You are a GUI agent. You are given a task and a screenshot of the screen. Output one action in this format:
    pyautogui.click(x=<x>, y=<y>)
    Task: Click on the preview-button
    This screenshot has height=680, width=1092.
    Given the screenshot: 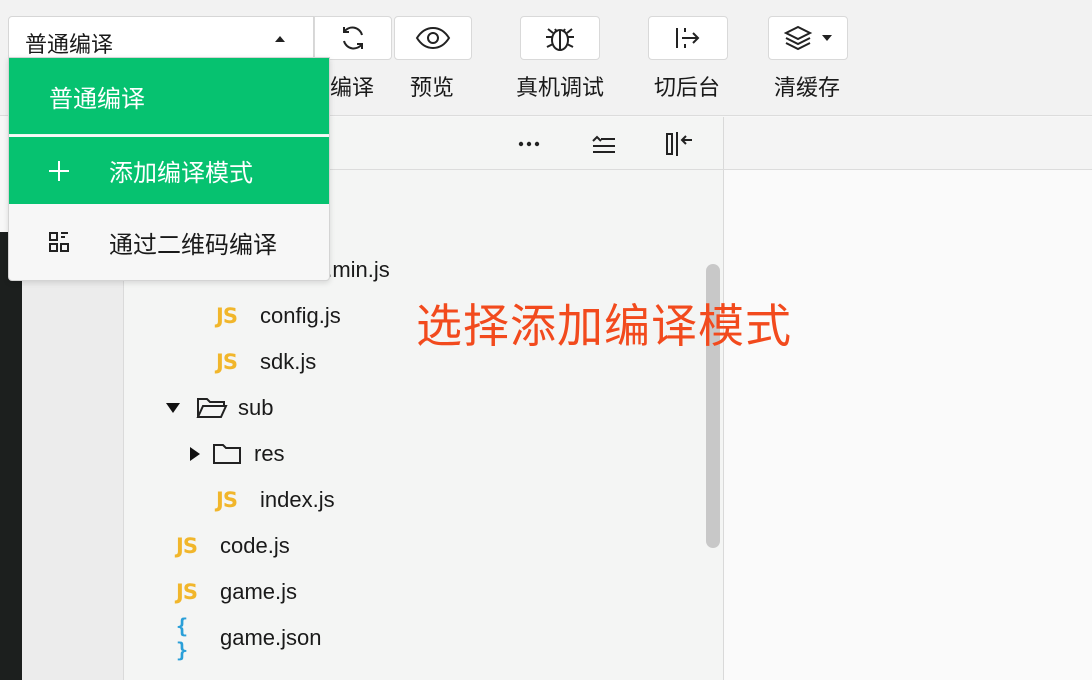 What is the action you would take?
    pyautogui.click(x=433, y=38)
    